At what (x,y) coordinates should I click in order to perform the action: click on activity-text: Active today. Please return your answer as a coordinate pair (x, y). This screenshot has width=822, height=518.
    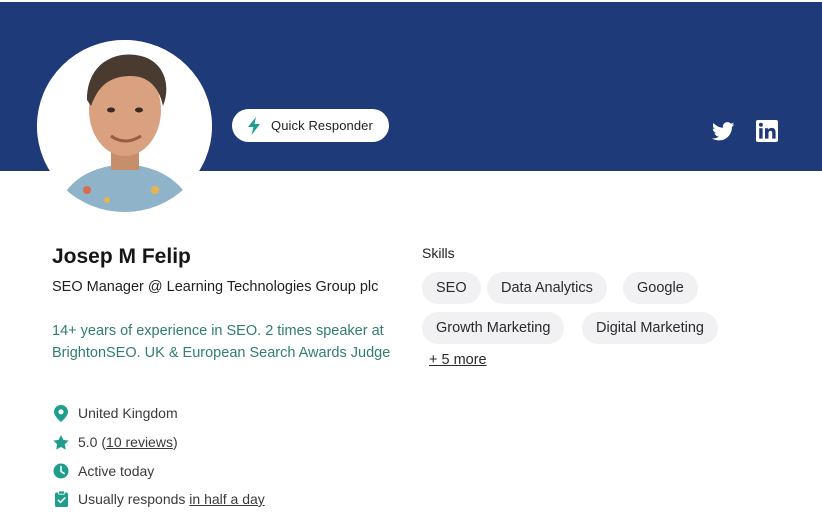
    Looking at the image, I should click on (116, 471).